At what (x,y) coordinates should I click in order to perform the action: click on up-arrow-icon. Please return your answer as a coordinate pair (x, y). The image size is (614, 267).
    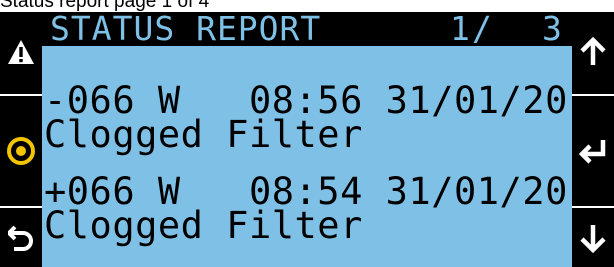
    Looking at the image, I should click on (593, 51).